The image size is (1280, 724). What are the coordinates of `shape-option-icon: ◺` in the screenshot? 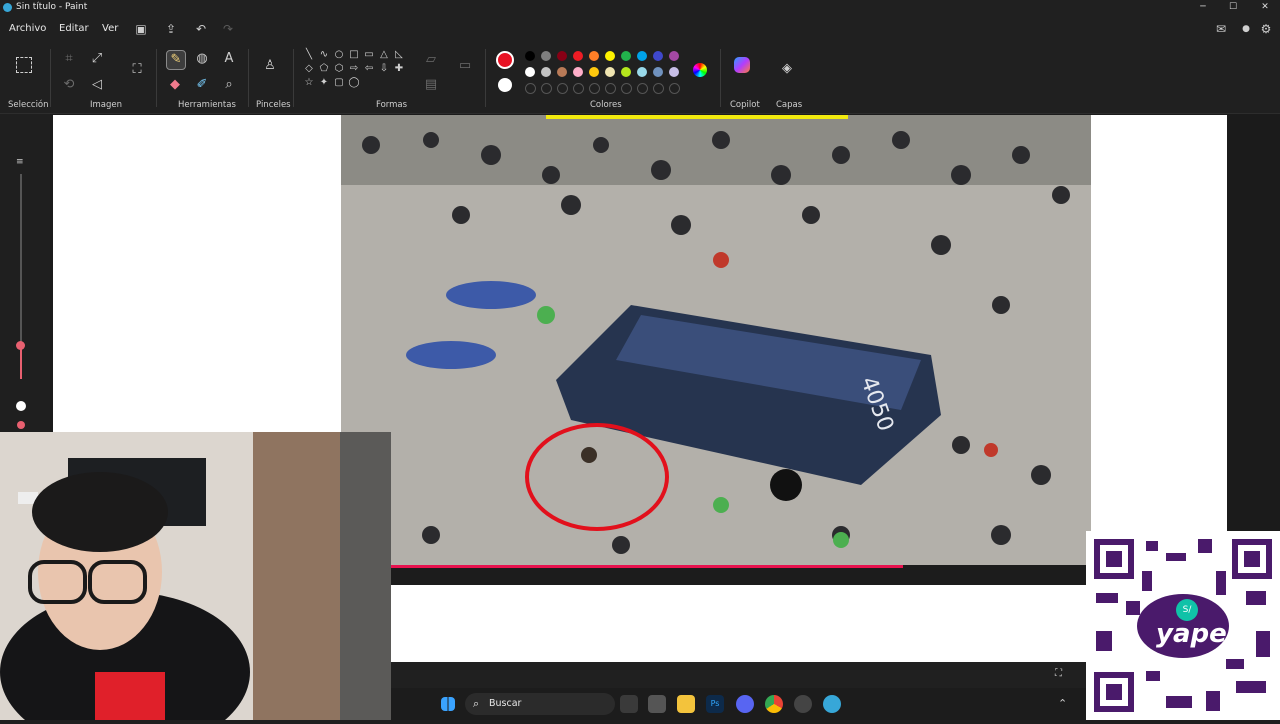 It's located at (399, 55).